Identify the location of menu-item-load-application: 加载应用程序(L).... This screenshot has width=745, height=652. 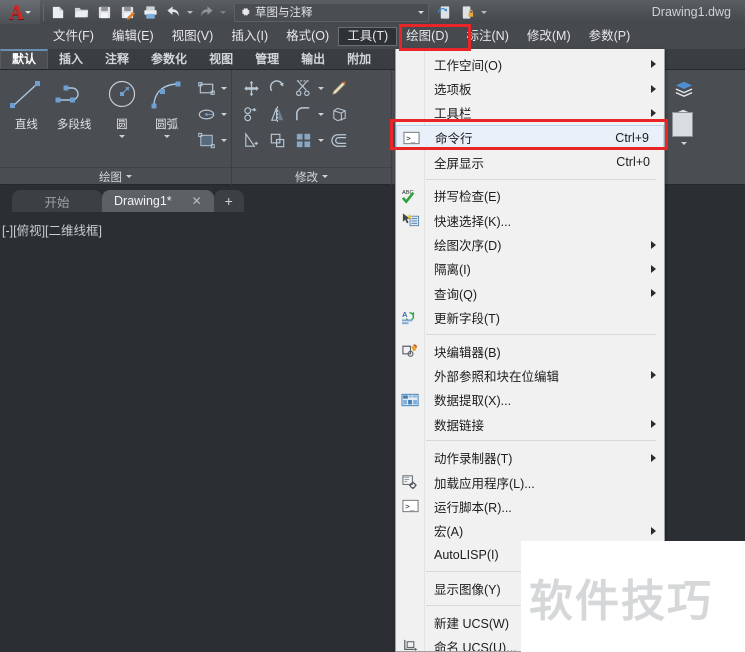
(530, 482).